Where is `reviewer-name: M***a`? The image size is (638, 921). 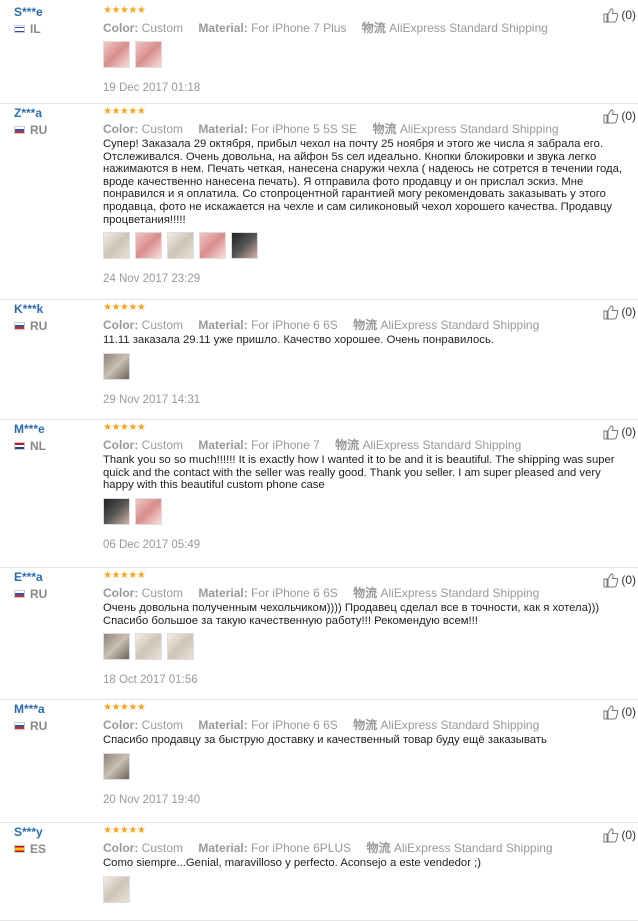
reviewer-name: M***a is located at coordinates (29, 709).